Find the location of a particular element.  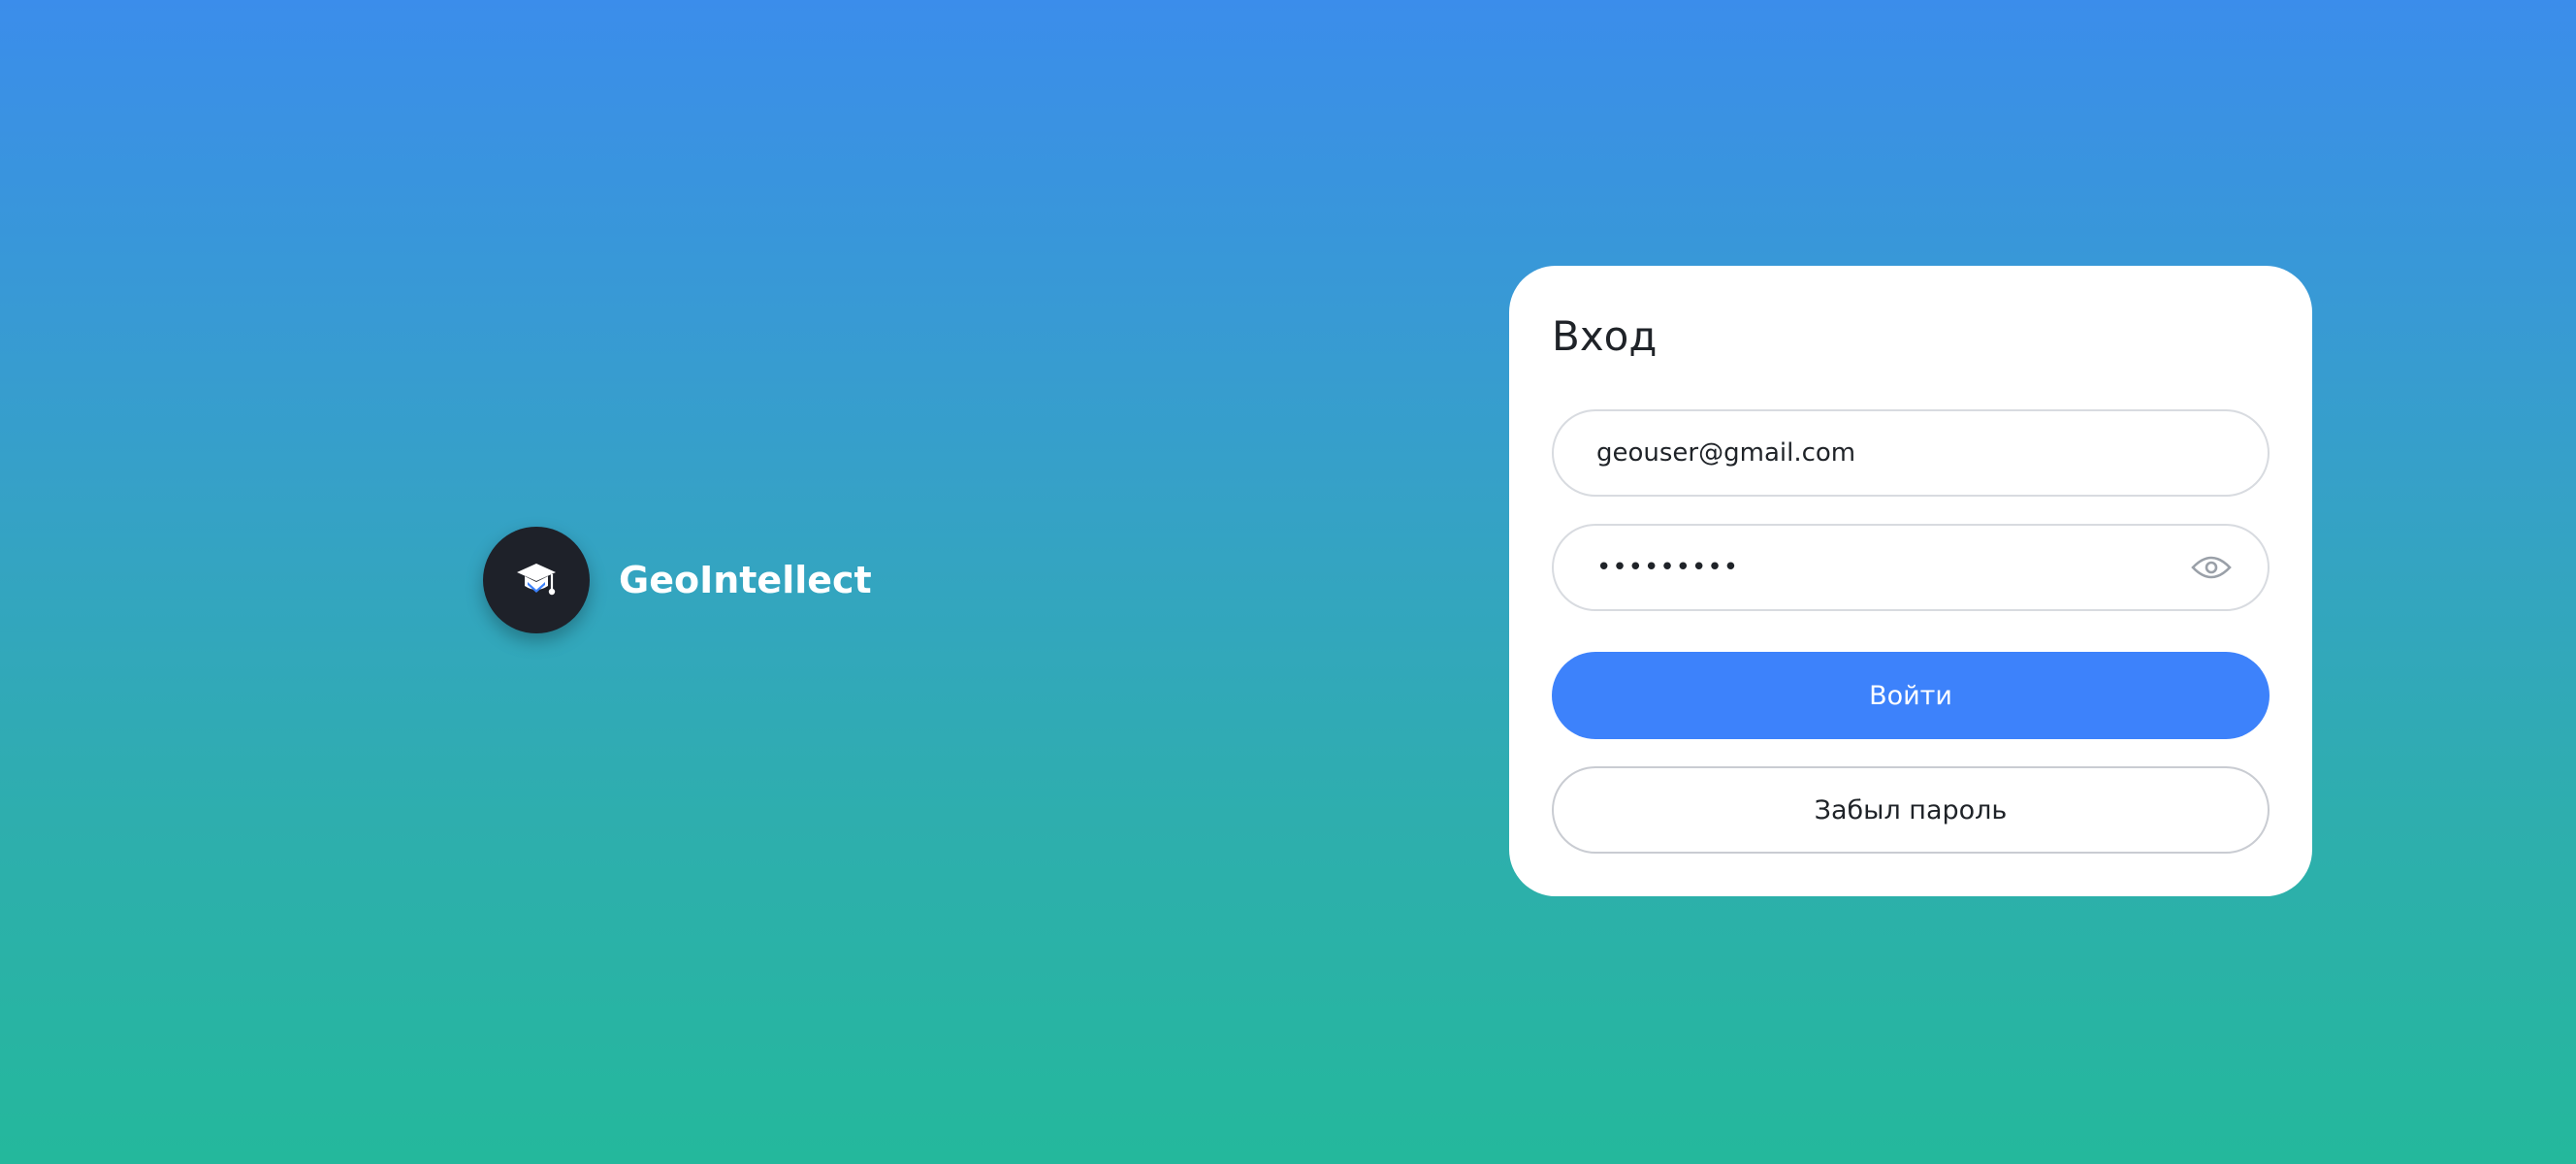

brand: GeoIntellect is located at coordinates (677, 580).